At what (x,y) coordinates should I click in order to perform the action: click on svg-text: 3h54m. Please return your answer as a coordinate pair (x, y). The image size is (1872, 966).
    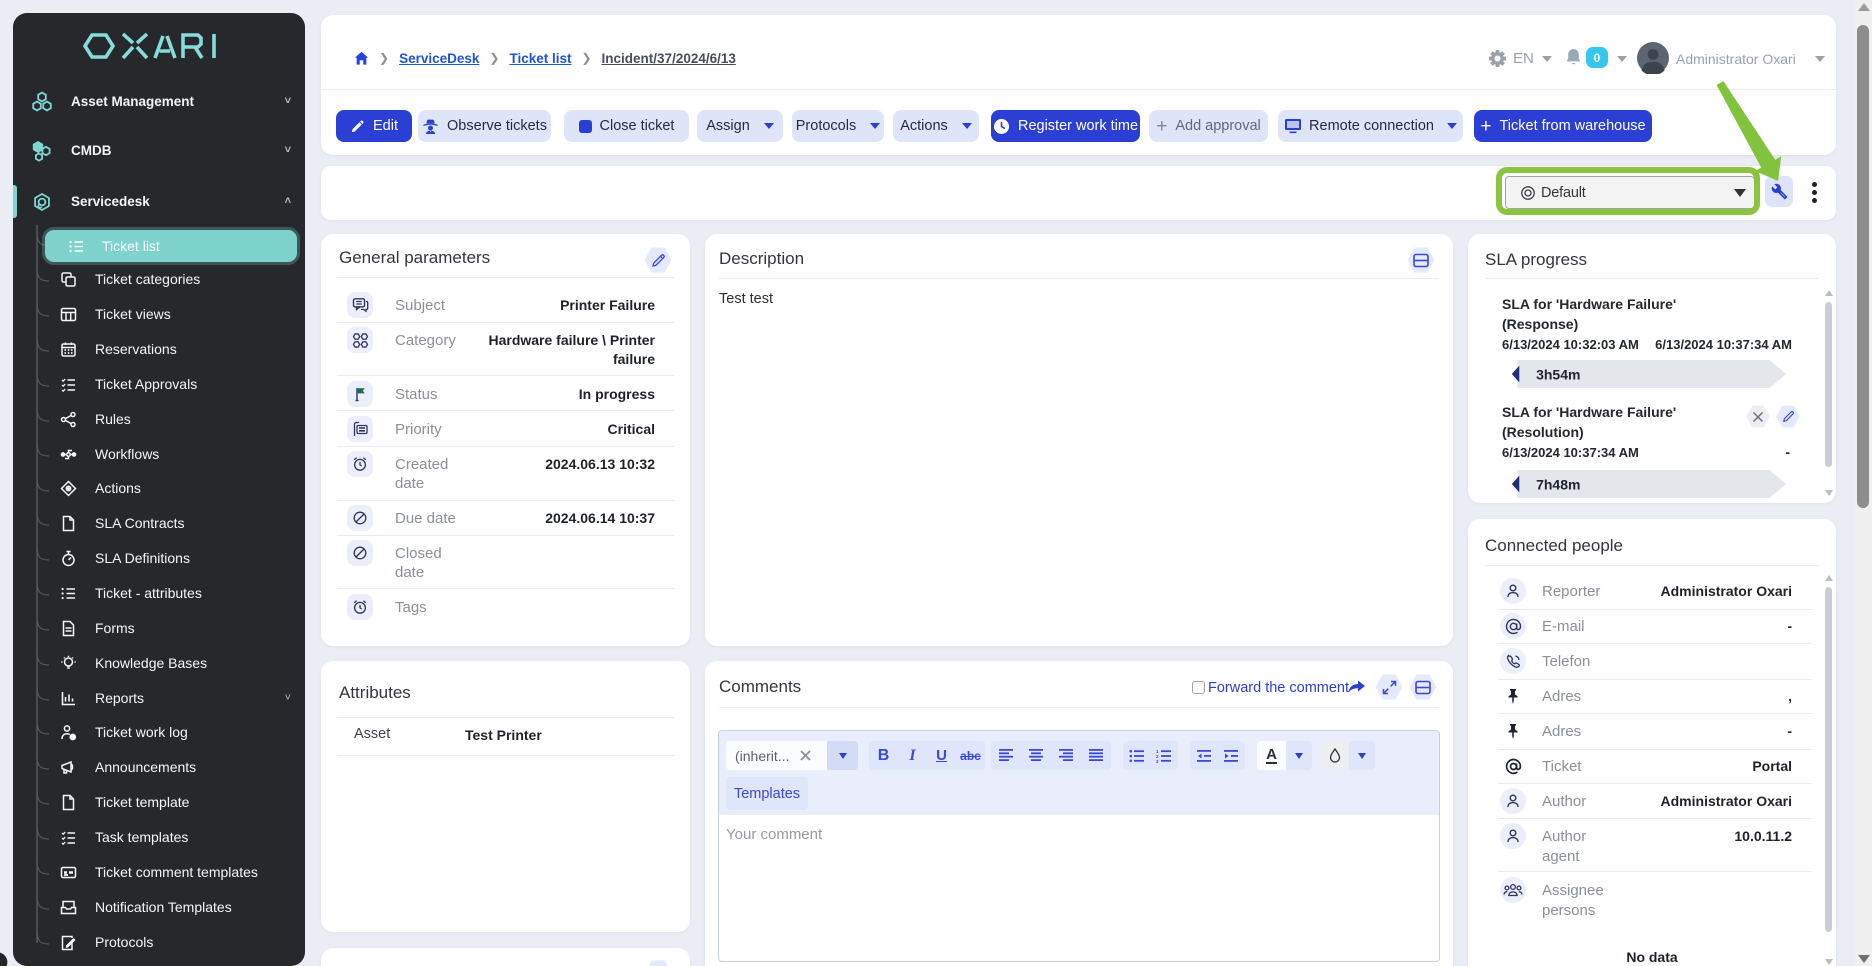
    Looking at the image, I should click on (1558, 375).